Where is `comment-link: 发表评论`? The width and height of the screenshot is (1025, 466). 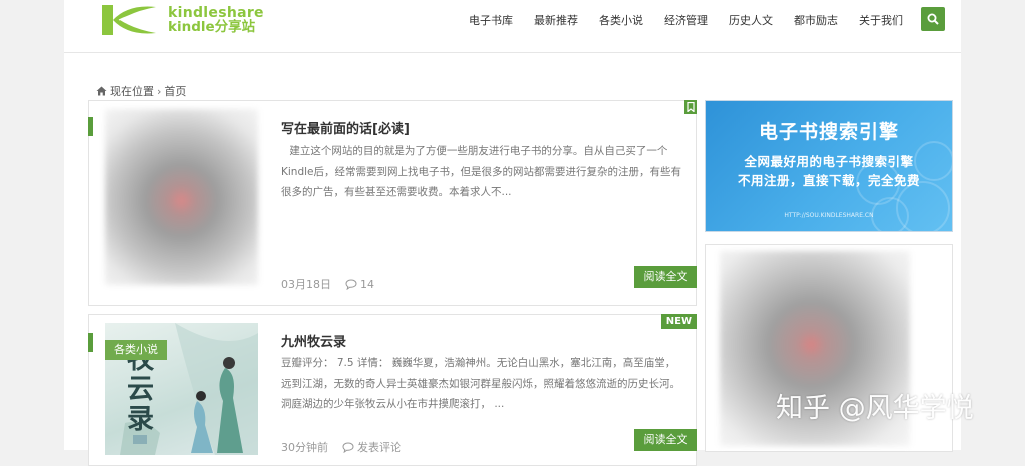
comment-link: 发表评论 is located at coordinates (371, 447).